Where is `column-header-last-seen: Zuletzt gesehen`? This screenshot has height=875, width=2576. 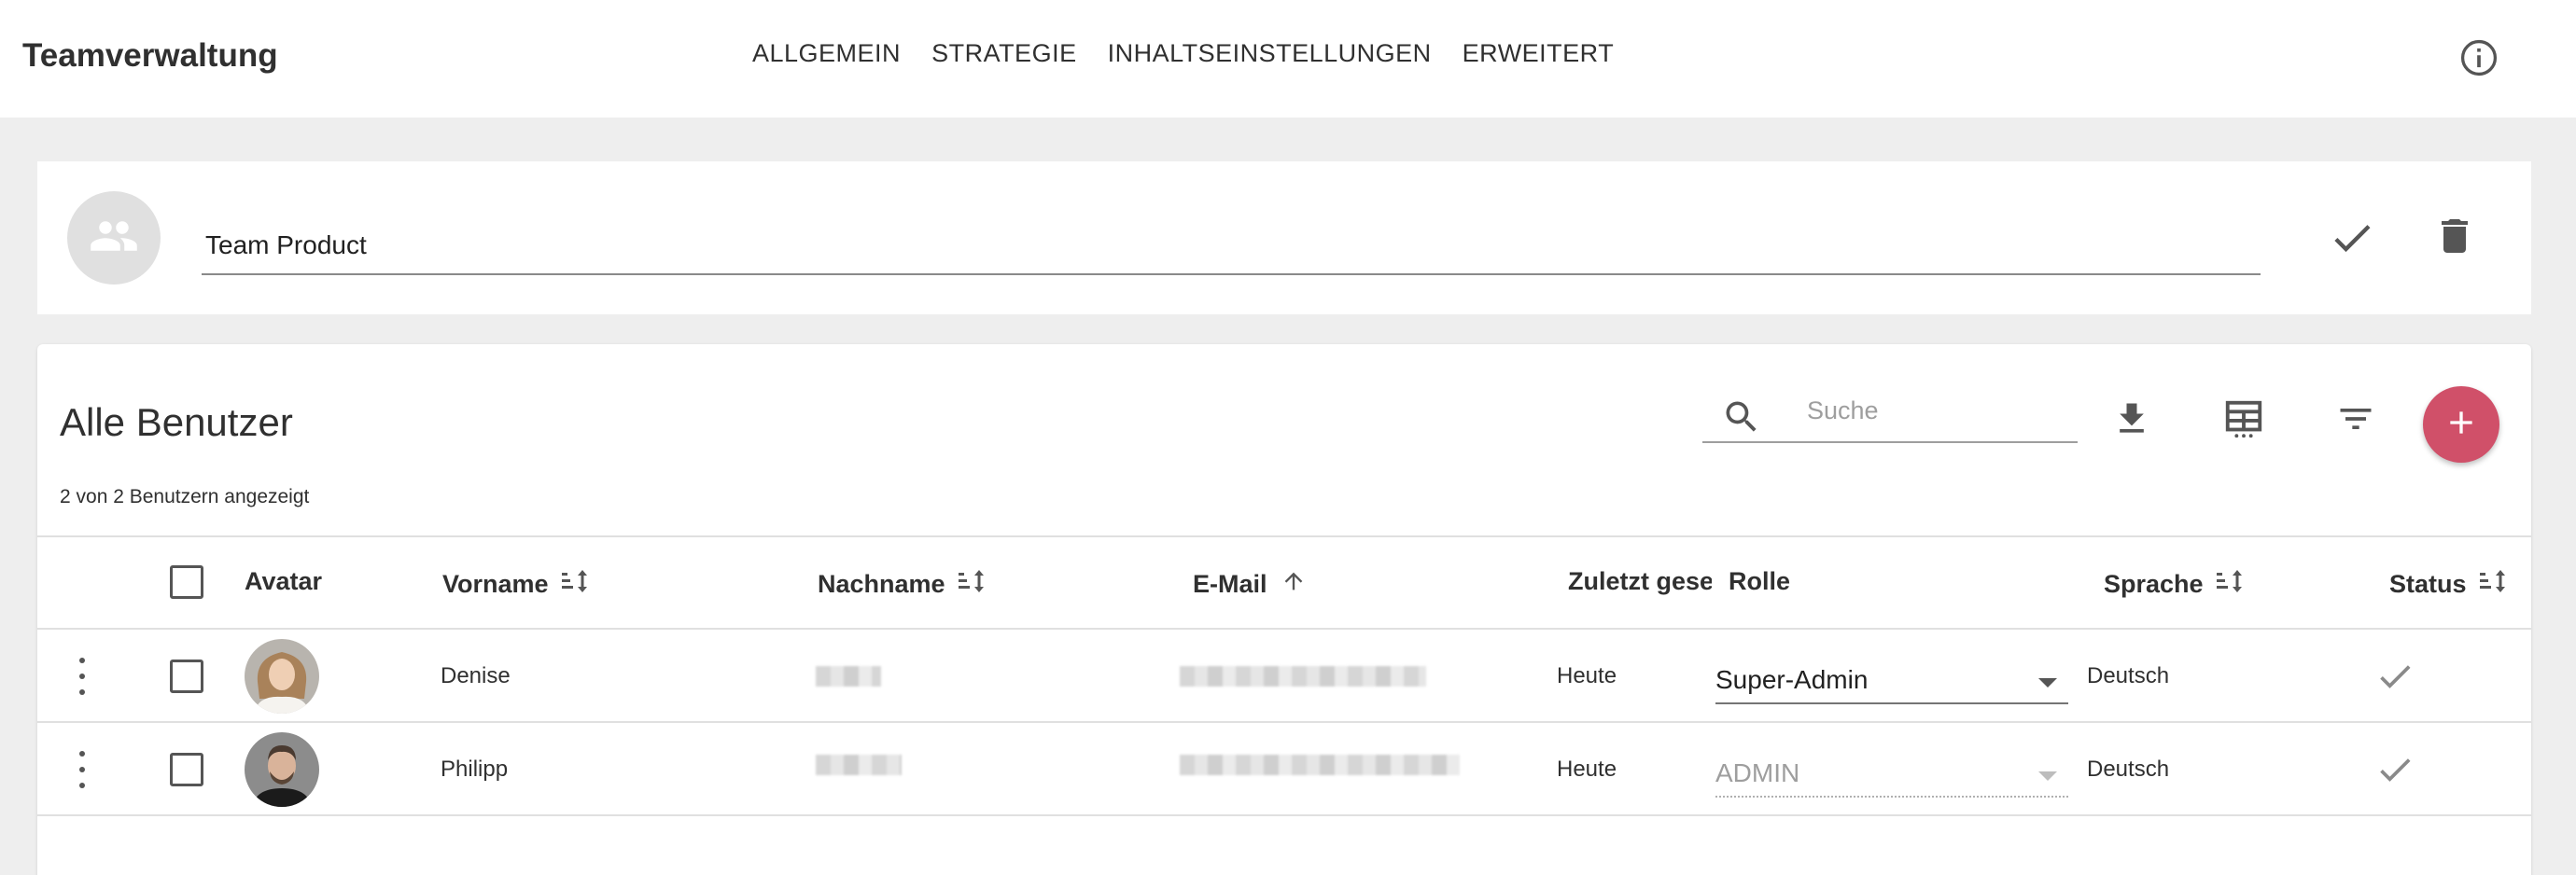 column-header-last-seen: Zuletzt gesehen is located at coordinates (1640, 582).